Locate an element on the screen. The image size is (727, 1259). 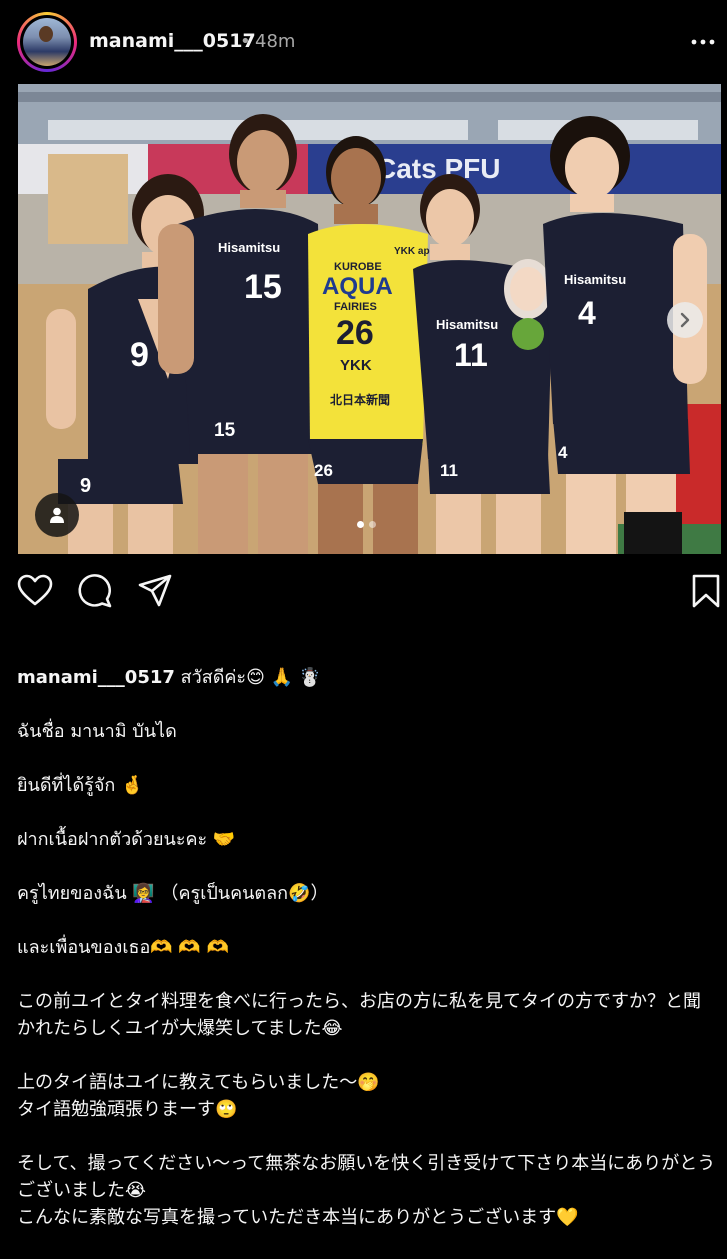
post-header: manami___0517 • 48m is located at coordinates (363, 42).